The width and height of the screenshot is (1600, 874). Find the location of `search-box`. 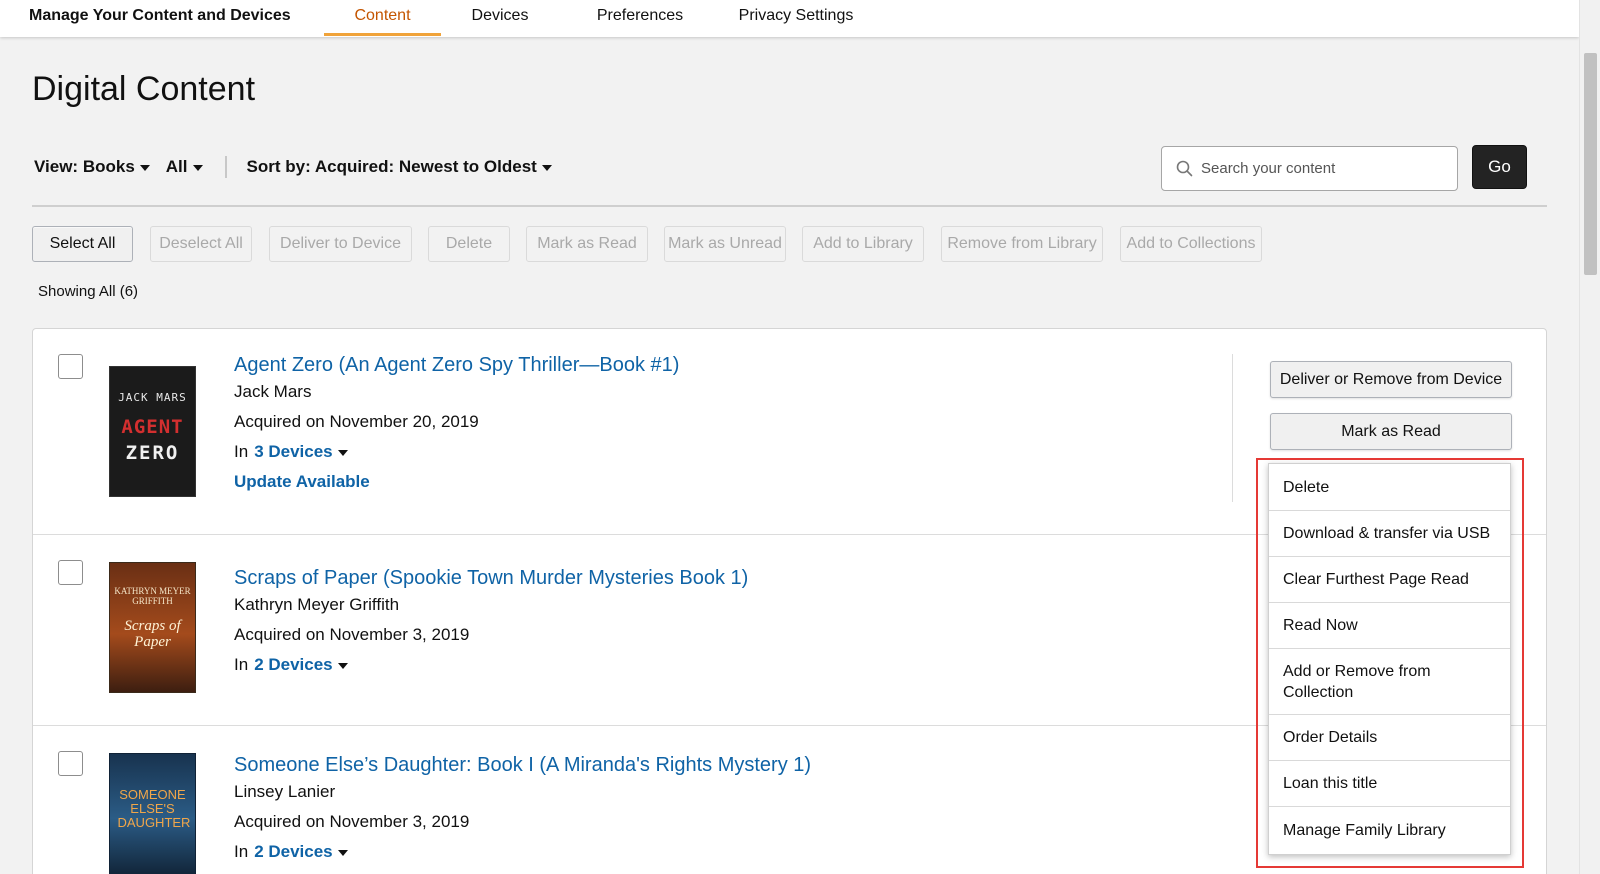

search-box is located at coordinates (1309, 168).